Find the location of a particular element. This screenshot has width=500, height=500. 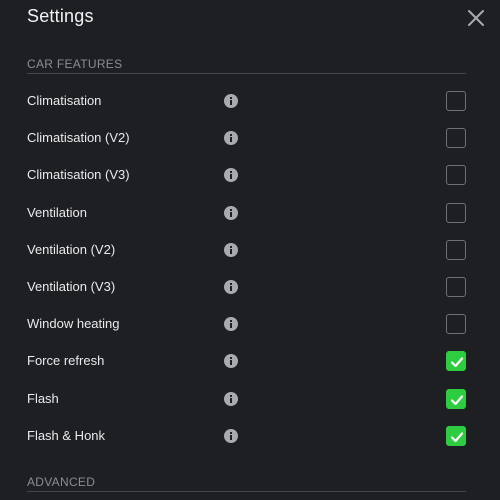

feature-label: Force refresh is located at coordinates (66, 361).